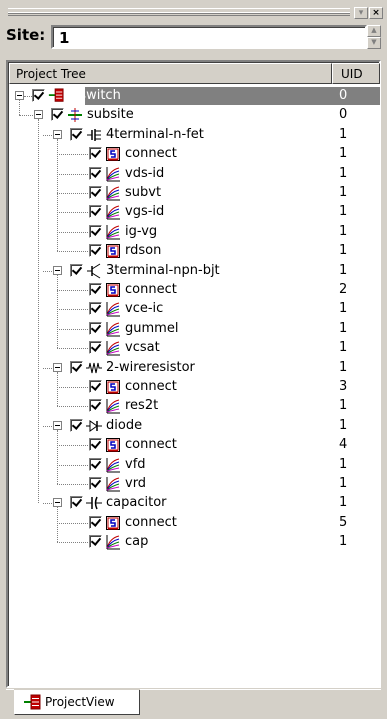  I want to click on uid-value: 4, so click(343, 444).